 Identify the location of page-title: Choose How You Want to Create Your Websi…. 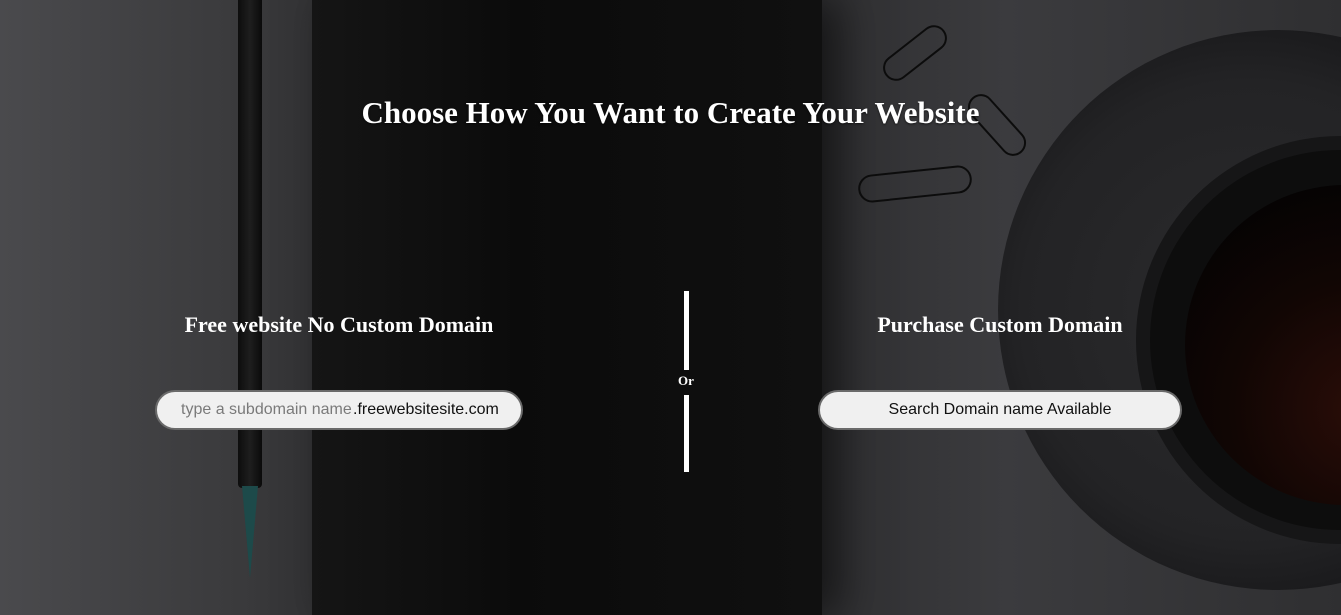
(670, 112).